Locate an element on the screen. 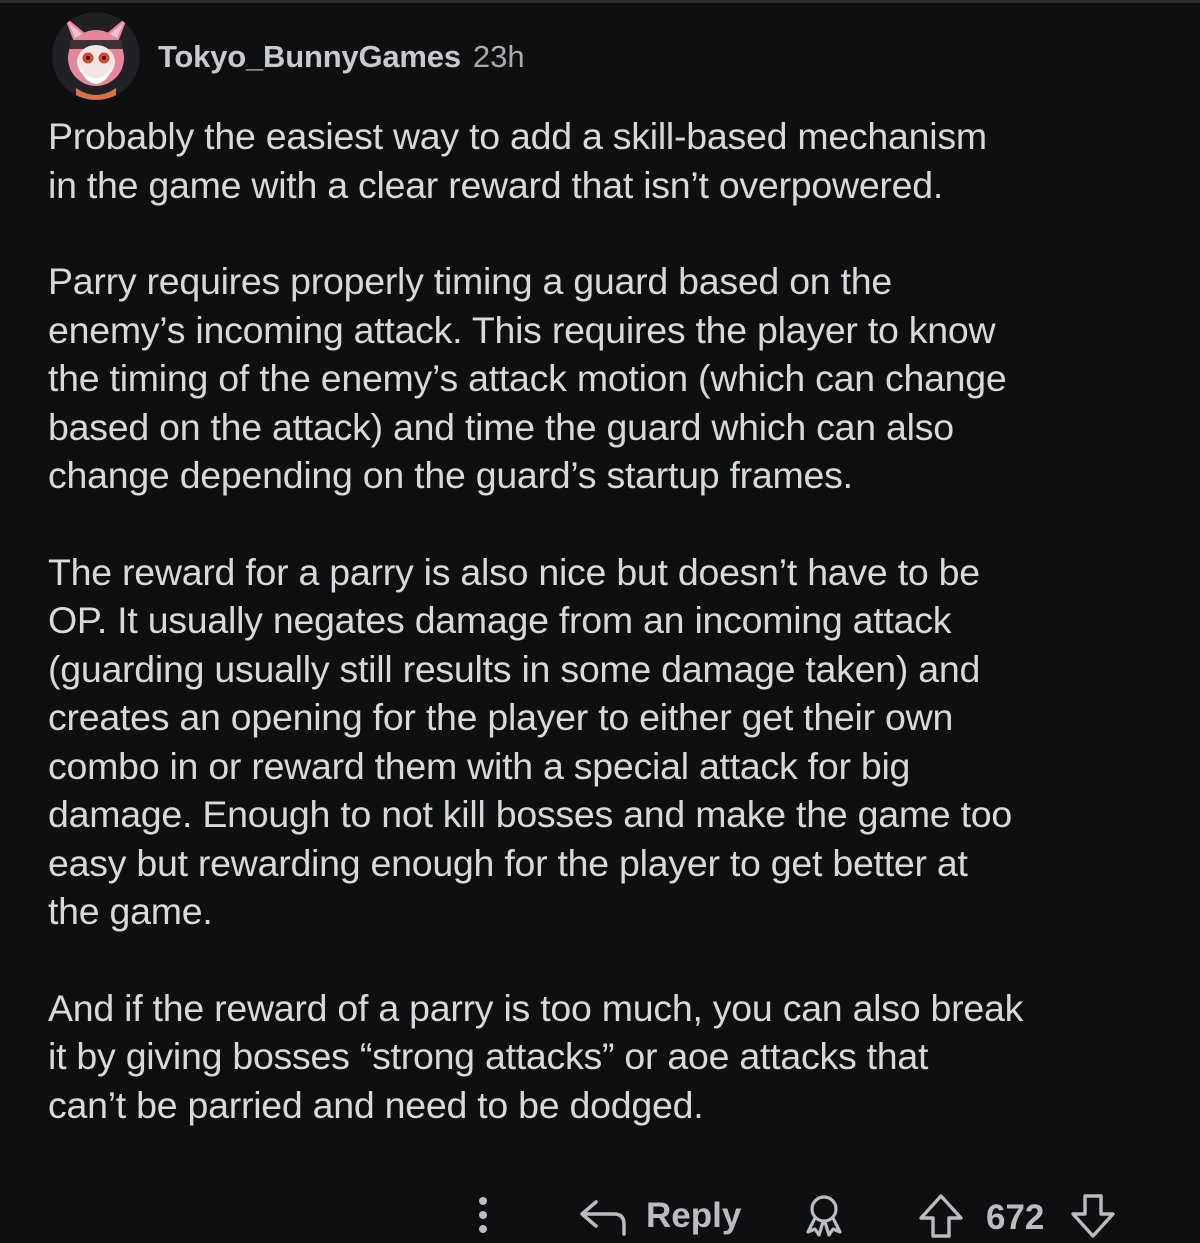  comment-meta: Tokyo_BunnyGames 23h is located at coordinates (341, 57).